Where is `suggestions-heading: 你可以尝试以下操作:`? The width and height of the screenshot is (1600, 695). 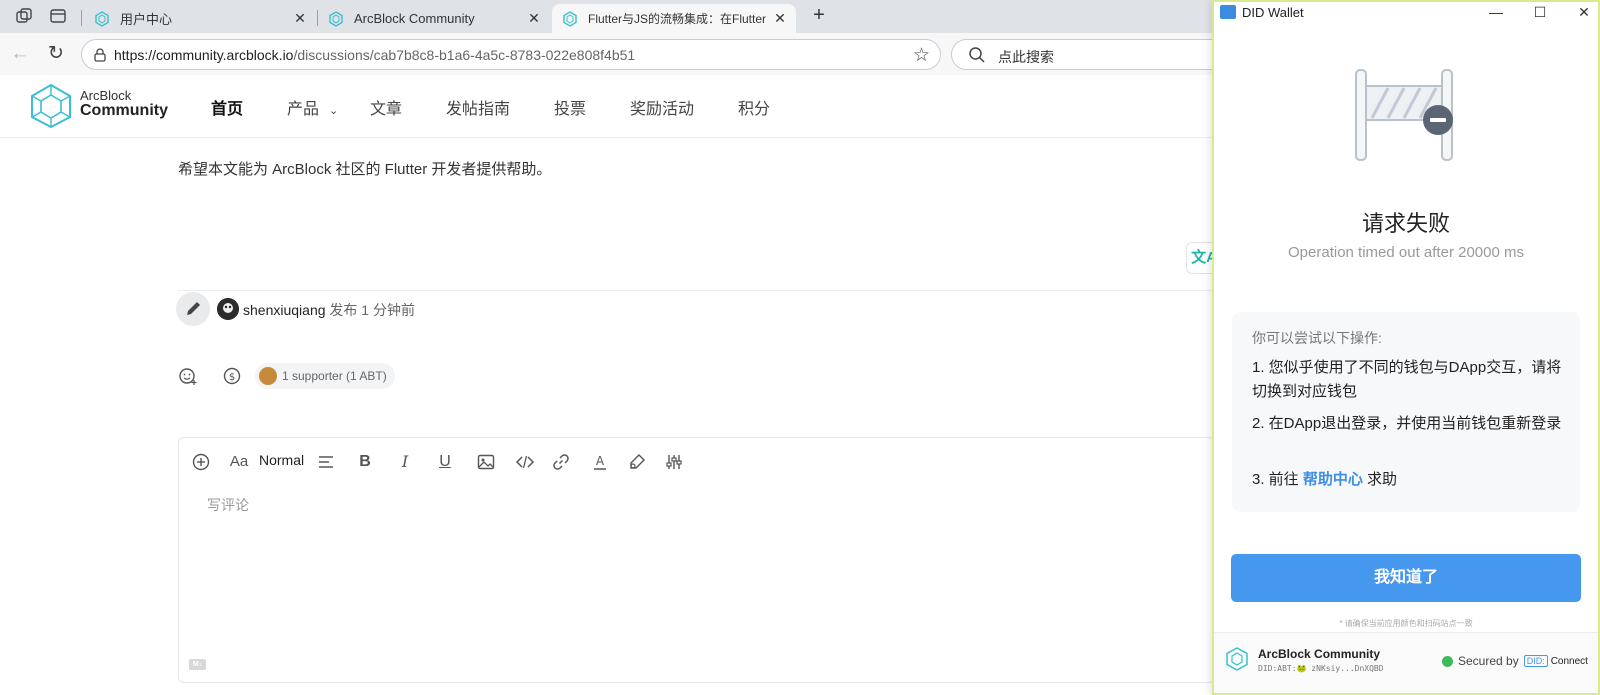 suggestions-heading: 你可以尝试以下操作: is located at coordinates (1317, 338).